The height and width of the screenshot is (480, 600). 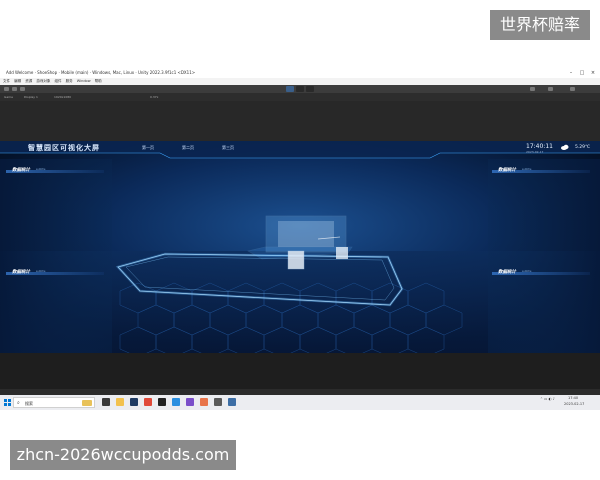 What do you see at coordinates (574, 404) in the screenshot?
I see `taskbar-date: 2023-02-17` at bounding box center [574, 404].